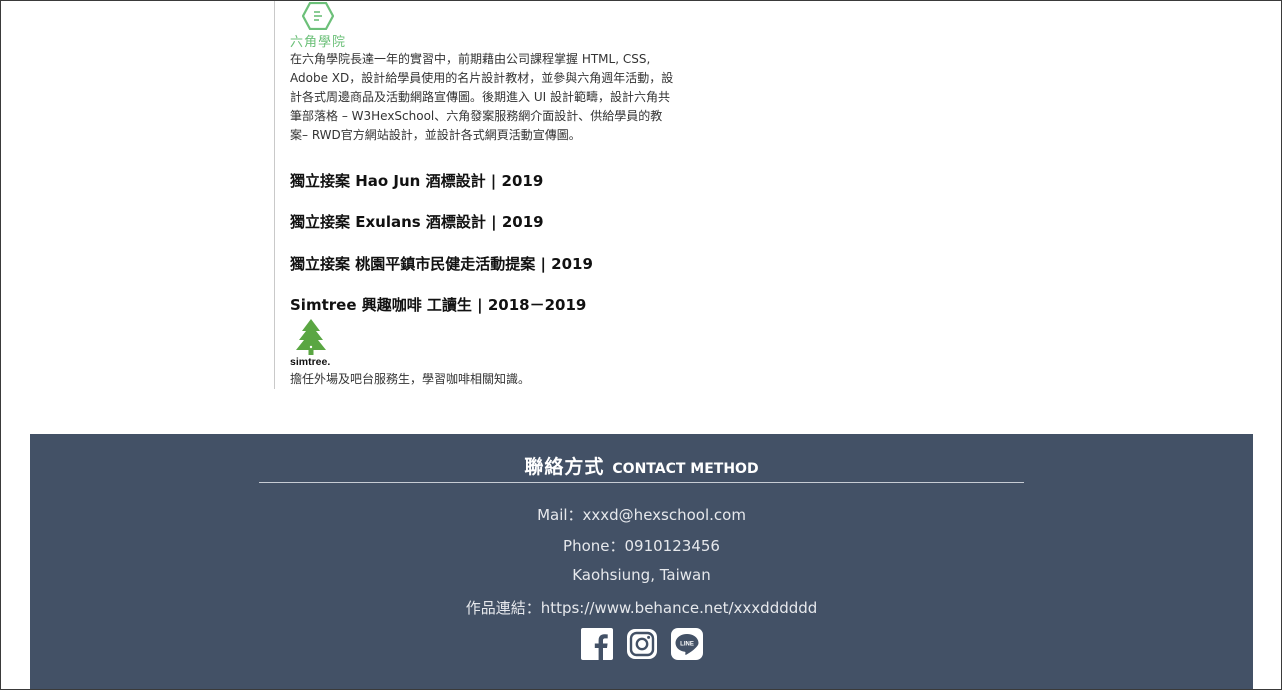  I want to click on social-links: LINE, so click(641, 644).